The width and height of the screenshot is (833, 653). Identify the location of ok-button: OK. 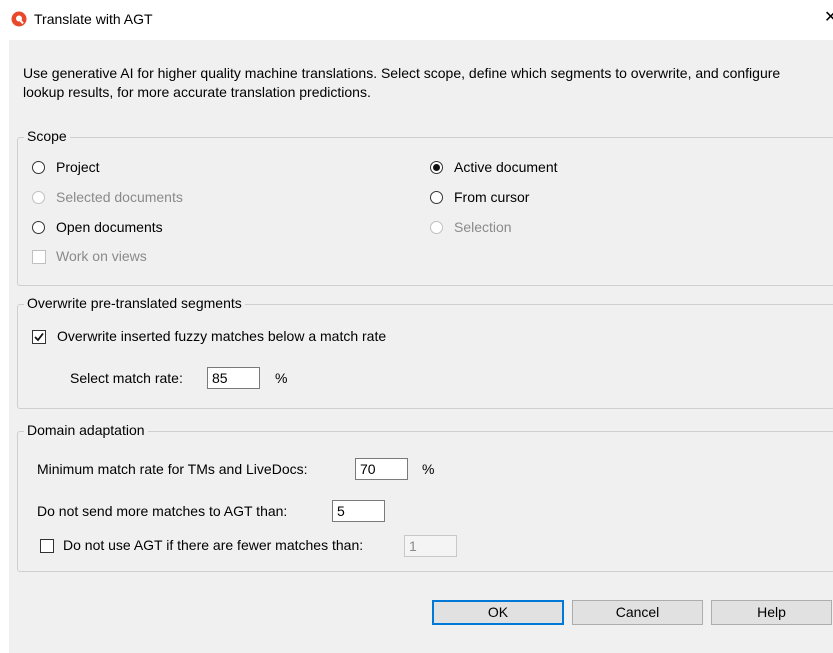
(498, 612).